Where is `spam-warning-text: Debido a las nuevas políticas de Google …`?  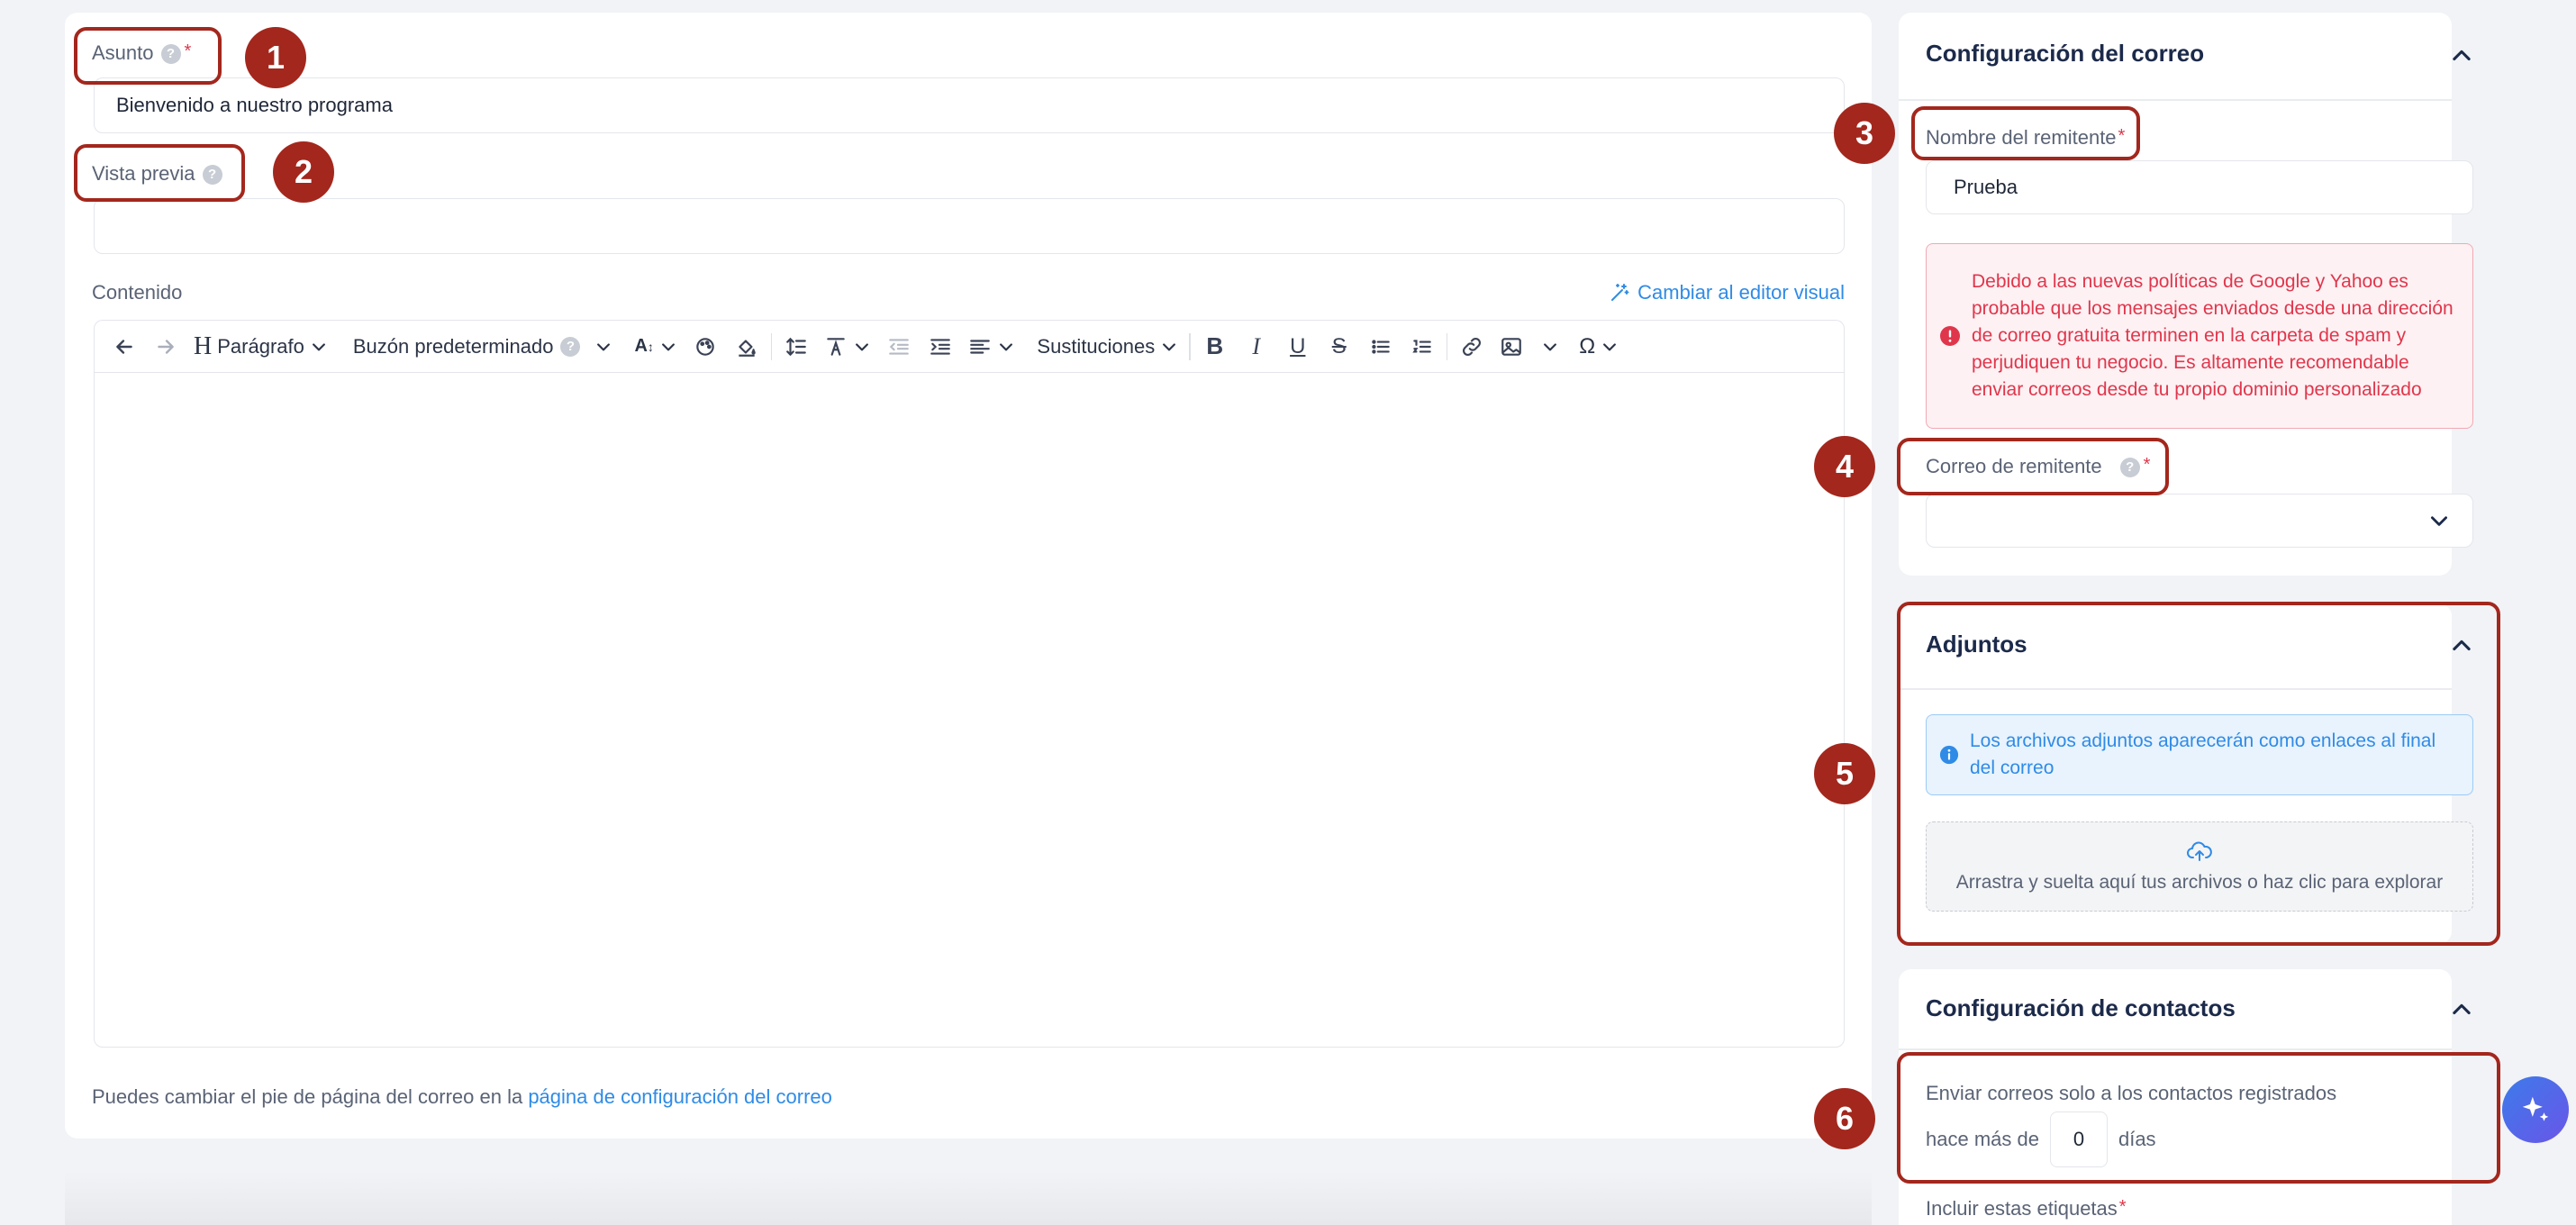
spam-warning-text: Debido a las nuevas políticas de Google … is located at coordinates (2213, 335).